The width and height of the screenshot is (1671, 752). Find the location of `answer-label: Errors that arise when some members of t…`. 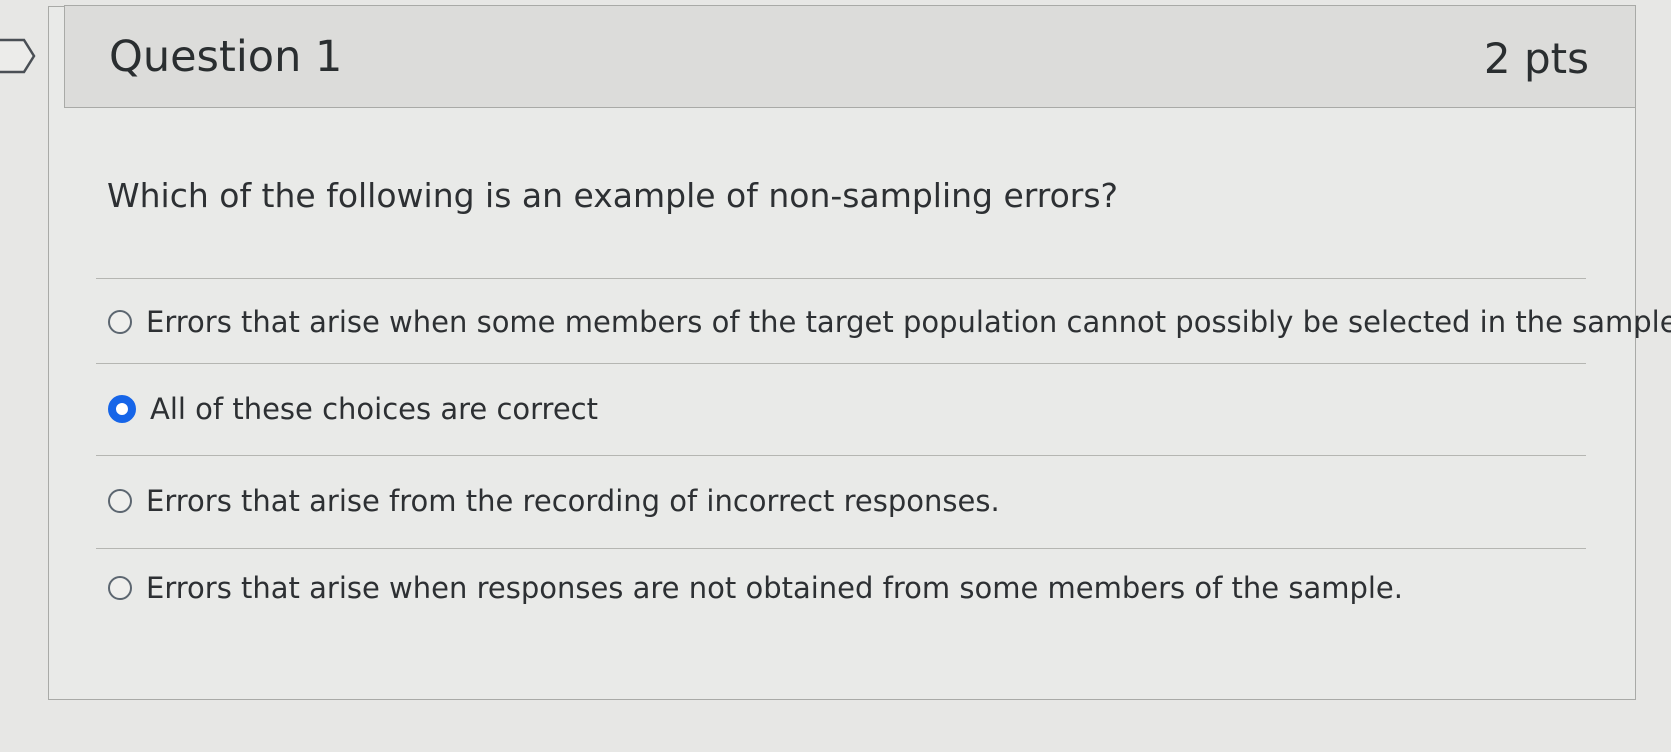

answer-label: Errors that arise when some members of t… is located at coordinates (908, 322).